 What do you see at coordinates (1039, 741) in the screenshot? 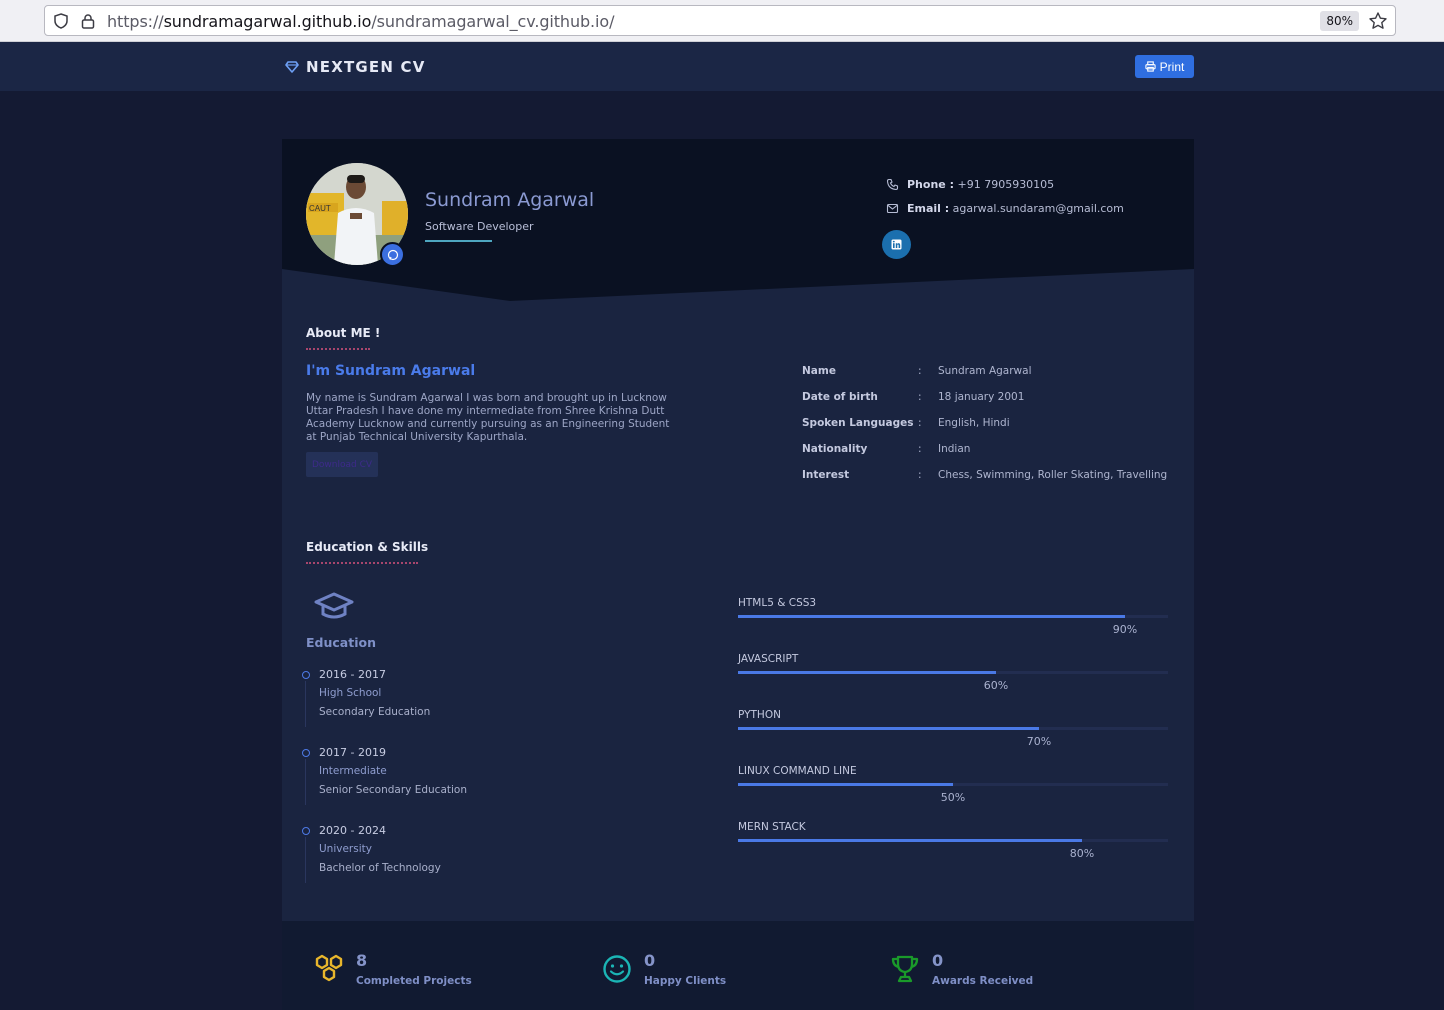
I see `skill-percent: 70%` at bounding box center [1039, 741].